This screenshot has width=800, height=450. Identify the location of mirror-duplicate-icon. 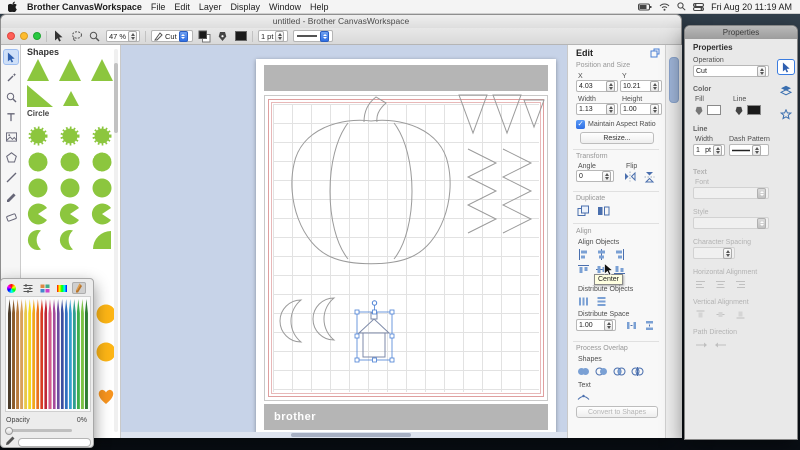
(603, 210).